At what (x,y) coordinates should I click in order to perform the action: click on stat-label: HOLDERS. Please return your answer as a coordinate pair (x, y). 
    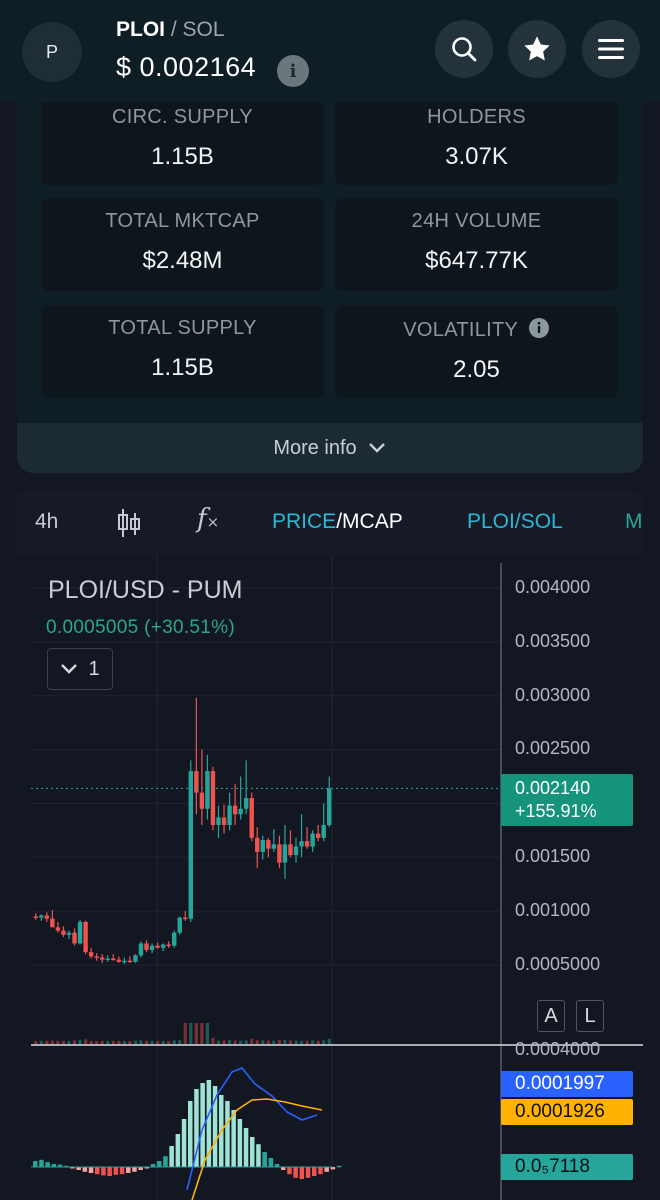
    Looking at the image, I should click on (476, 117).